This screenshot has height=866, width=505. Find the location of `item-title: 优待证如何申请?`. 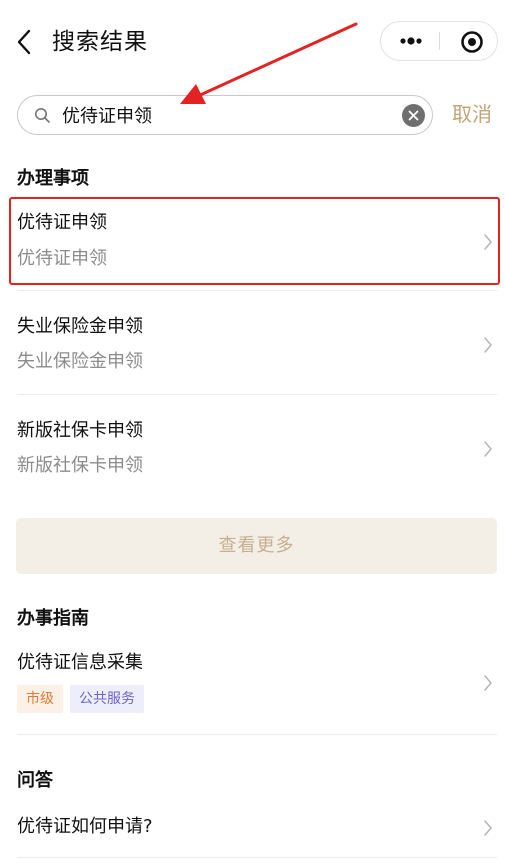

item-title: 优待证如何申请? is located at coordinates (85, 826).